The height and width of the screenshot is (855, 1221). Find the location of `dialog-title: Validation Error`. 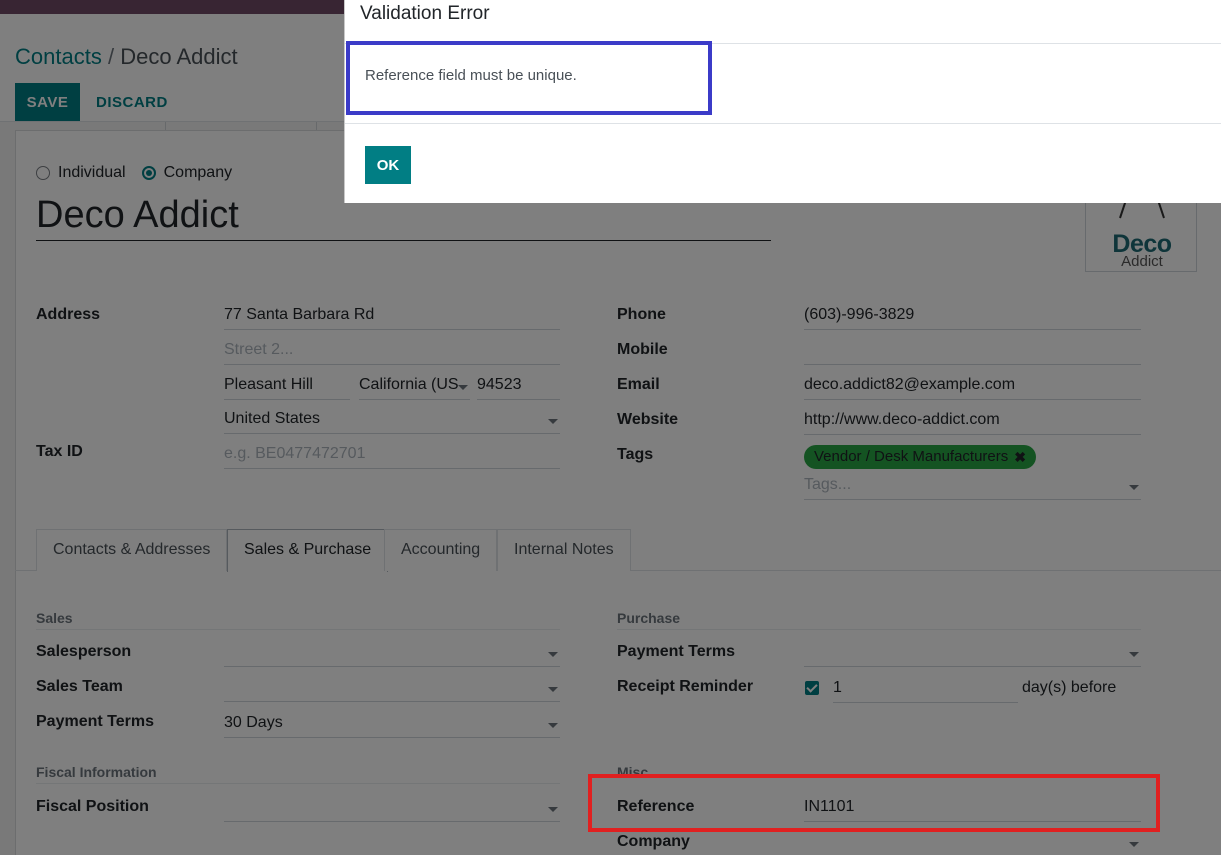

dialog-title: Validation Error is located at coordinates (425, 13).